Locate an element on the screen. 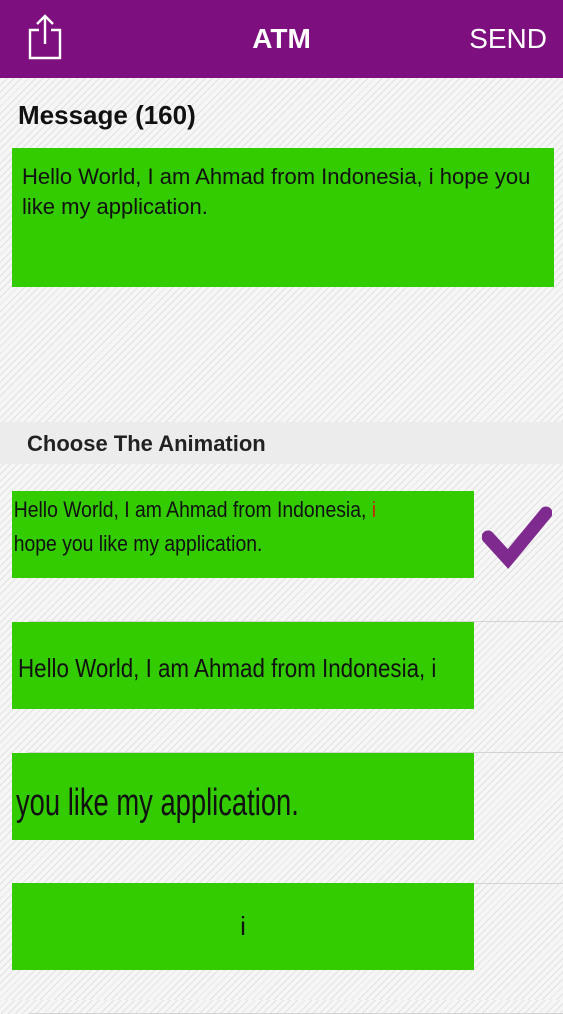  checkmark-icon is located at coordinates (517, 537).